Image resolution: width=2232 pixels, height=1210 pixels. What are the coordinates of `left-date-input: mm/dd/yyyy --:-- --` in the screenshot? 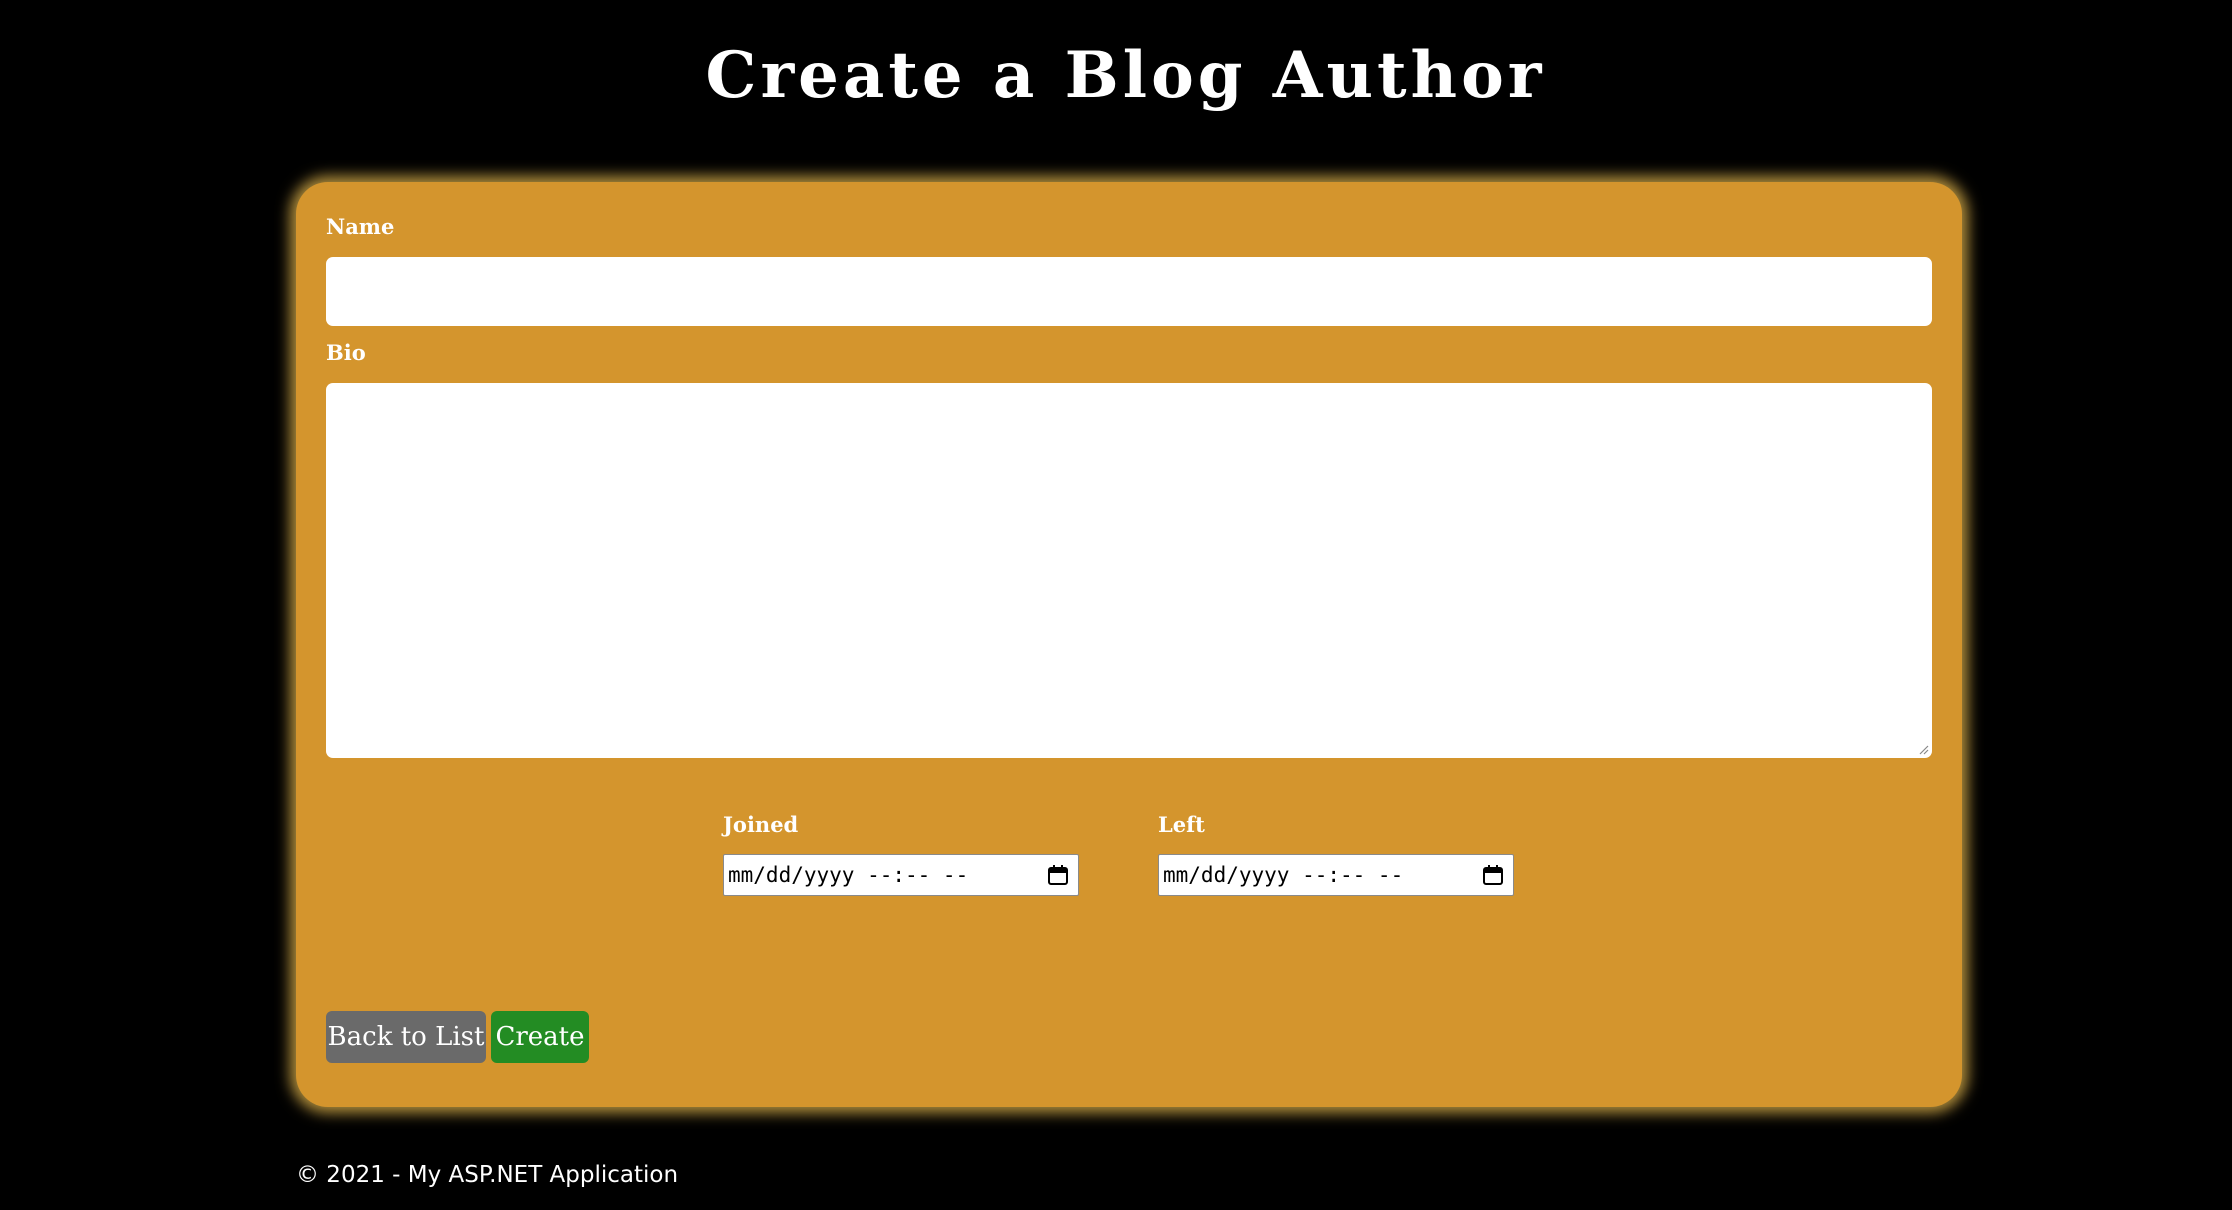 It's located at (1336, 875).